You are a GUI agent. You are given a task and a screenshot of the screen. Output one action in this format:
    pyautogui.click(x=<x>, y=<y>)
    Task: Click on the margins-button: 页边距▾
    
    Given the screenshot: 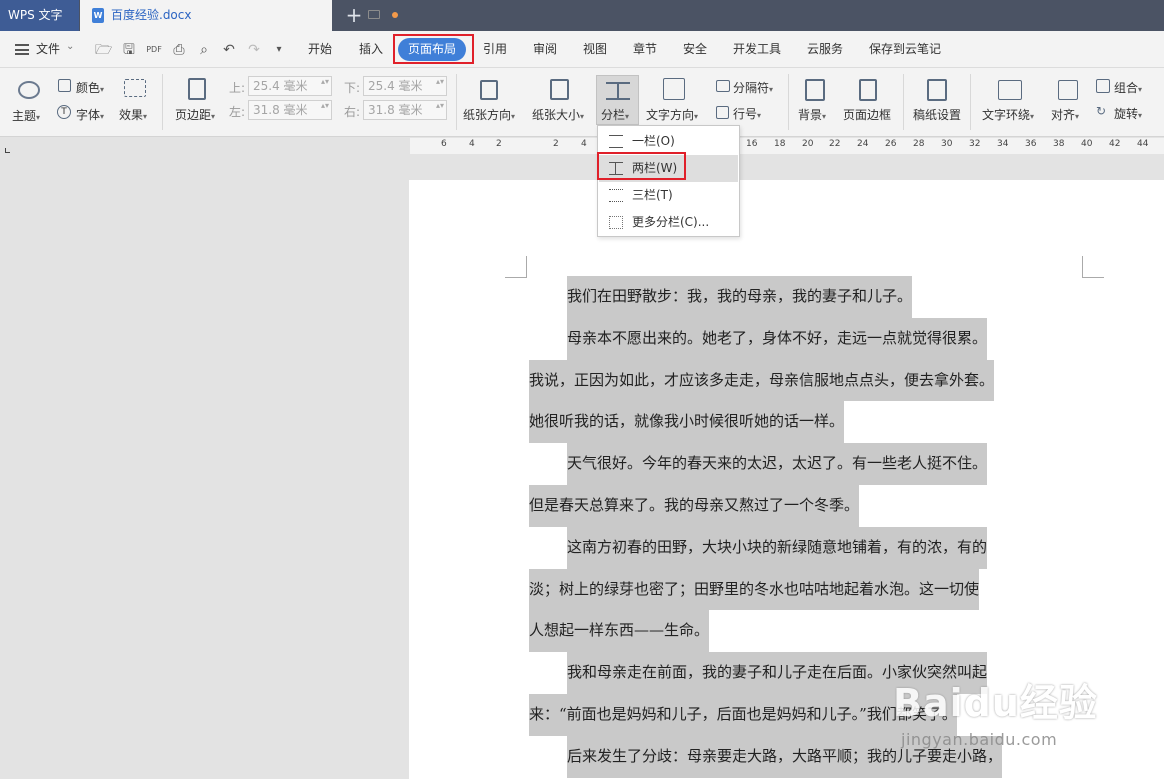 What is the action you would take?
    pyautogui.click(x=195, y=114)
    